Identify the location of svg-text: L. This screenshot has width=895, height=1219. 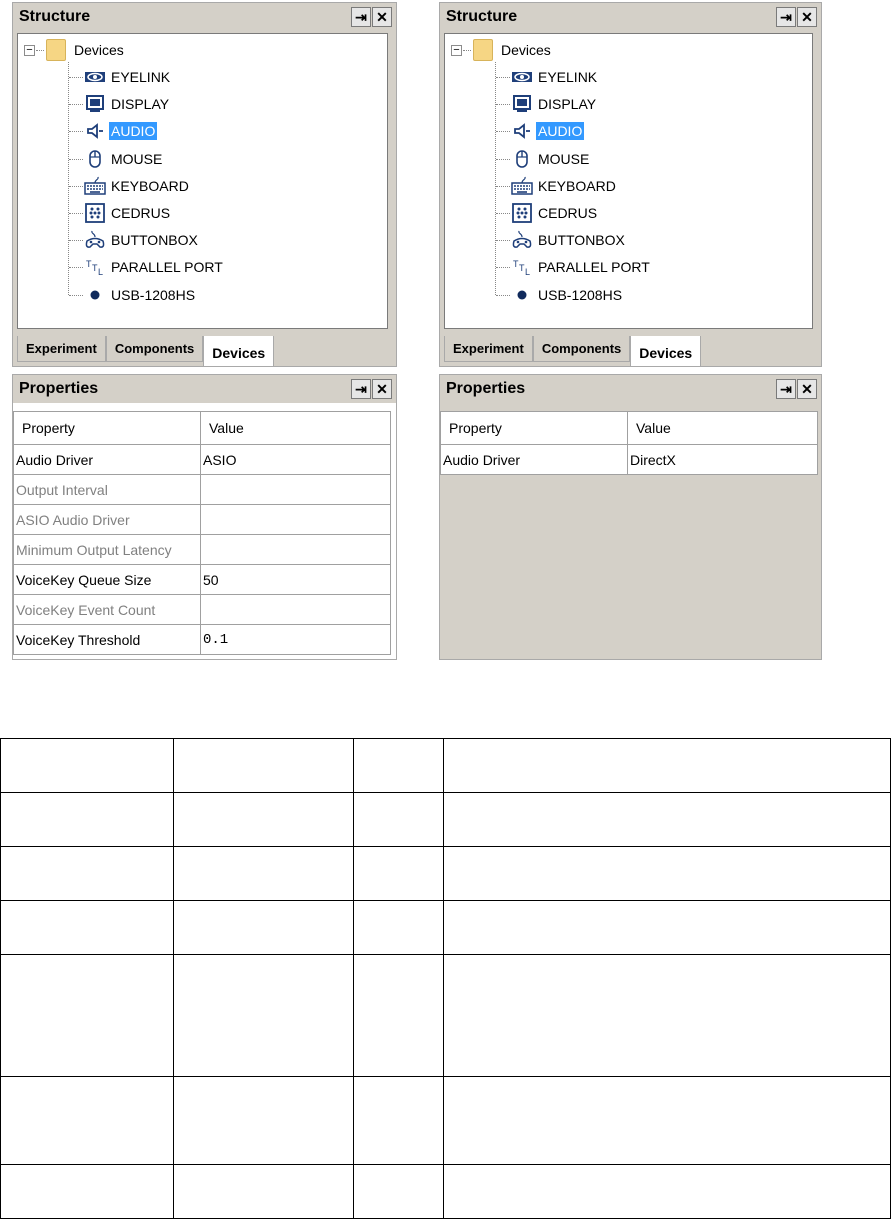
(527, 272).